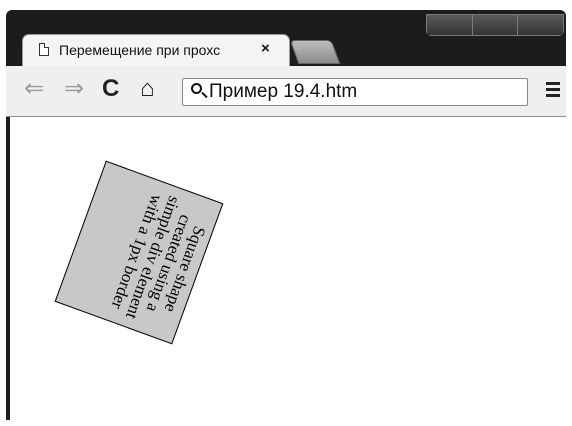 This screenshot has width=572, height=426. I want to click on minimize-button, so click(450, 25).